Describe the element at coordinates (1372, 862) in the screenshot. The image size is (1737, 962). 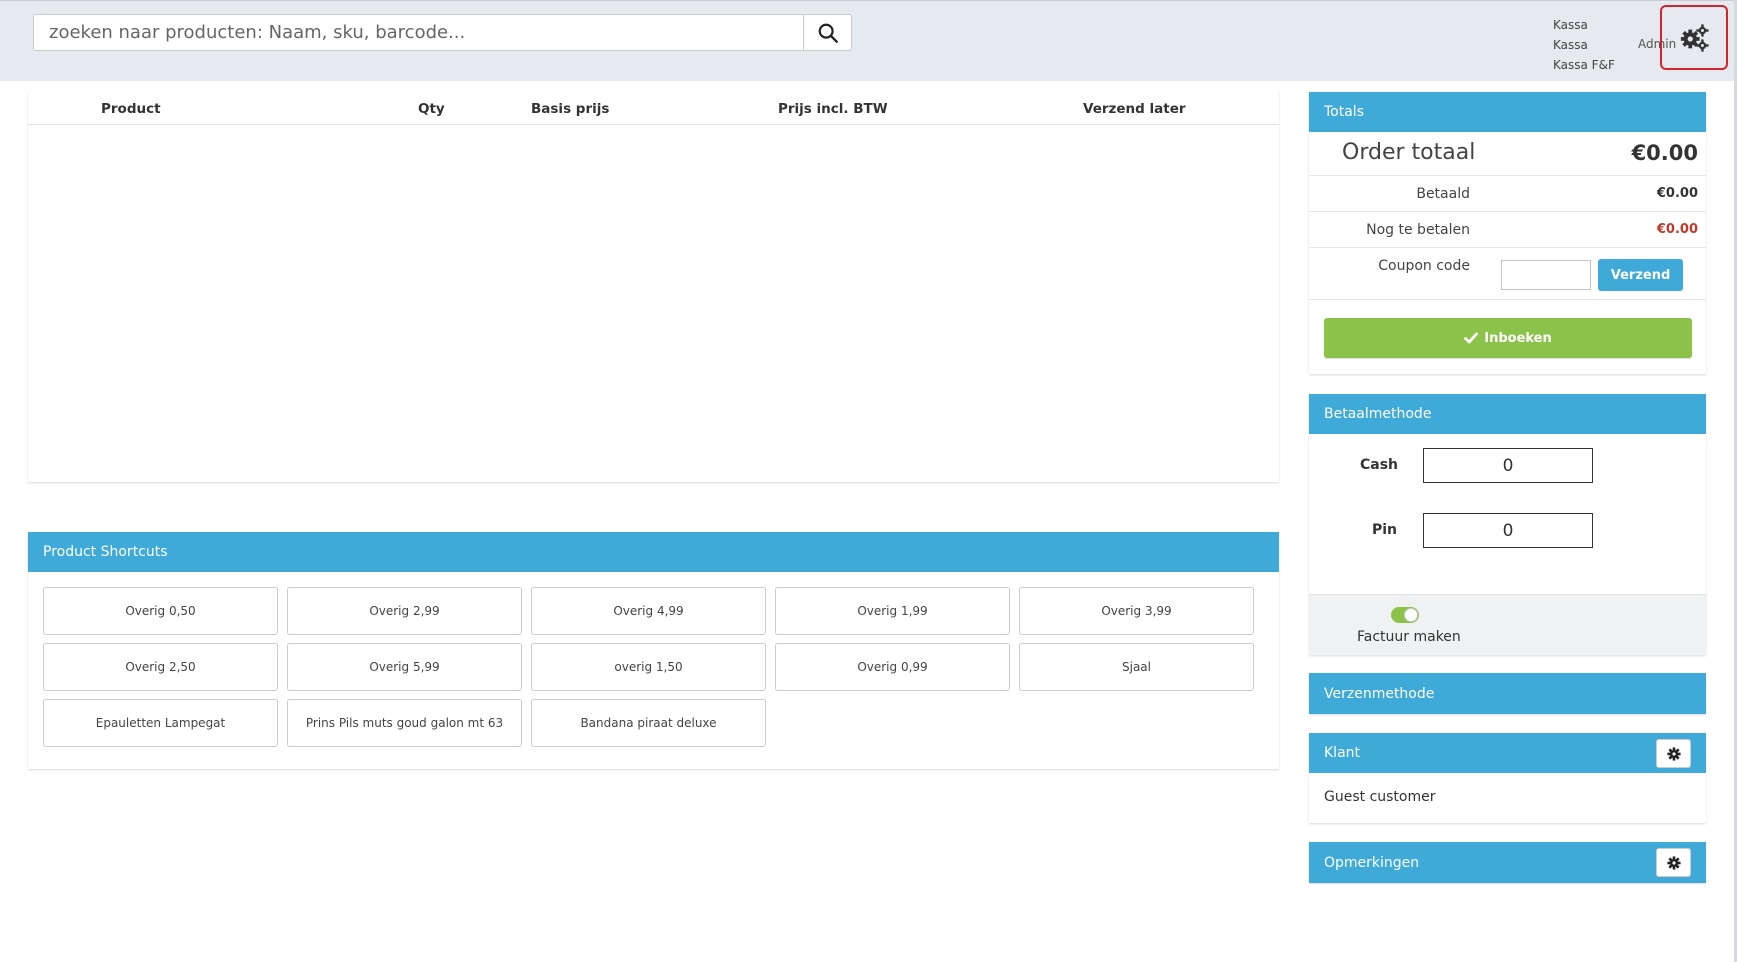
I see `remarks-title: Opmerkingen` at that location.